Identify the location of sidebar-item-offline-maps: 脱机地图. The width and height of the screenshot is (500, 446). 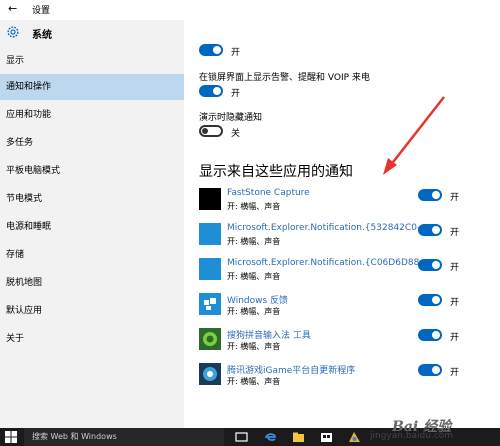
(92, 283).